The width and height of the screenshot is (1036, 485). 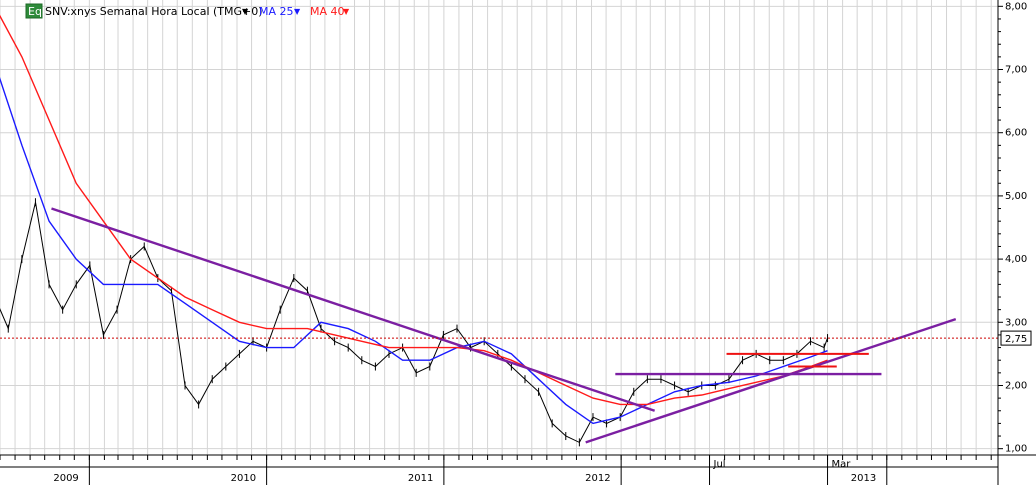 What do you see at coordinates (154, 11) in the screenshot?
I see `symbol-label: SNV:xnys Semanal Hora Local (TMG+0)` at bounding box center [154, 11].